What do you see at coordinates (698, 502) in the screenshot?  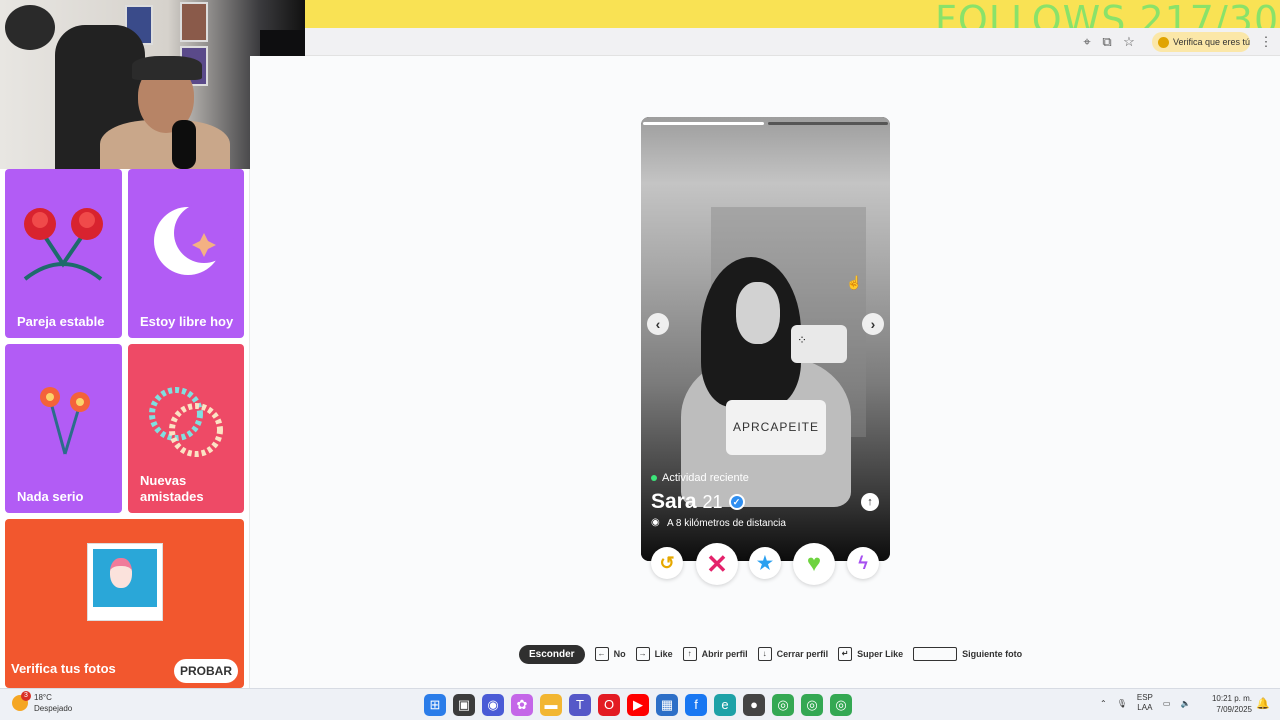 I see `profile-name-row: Sara 21 ✓` at bounding box center [698, 502].